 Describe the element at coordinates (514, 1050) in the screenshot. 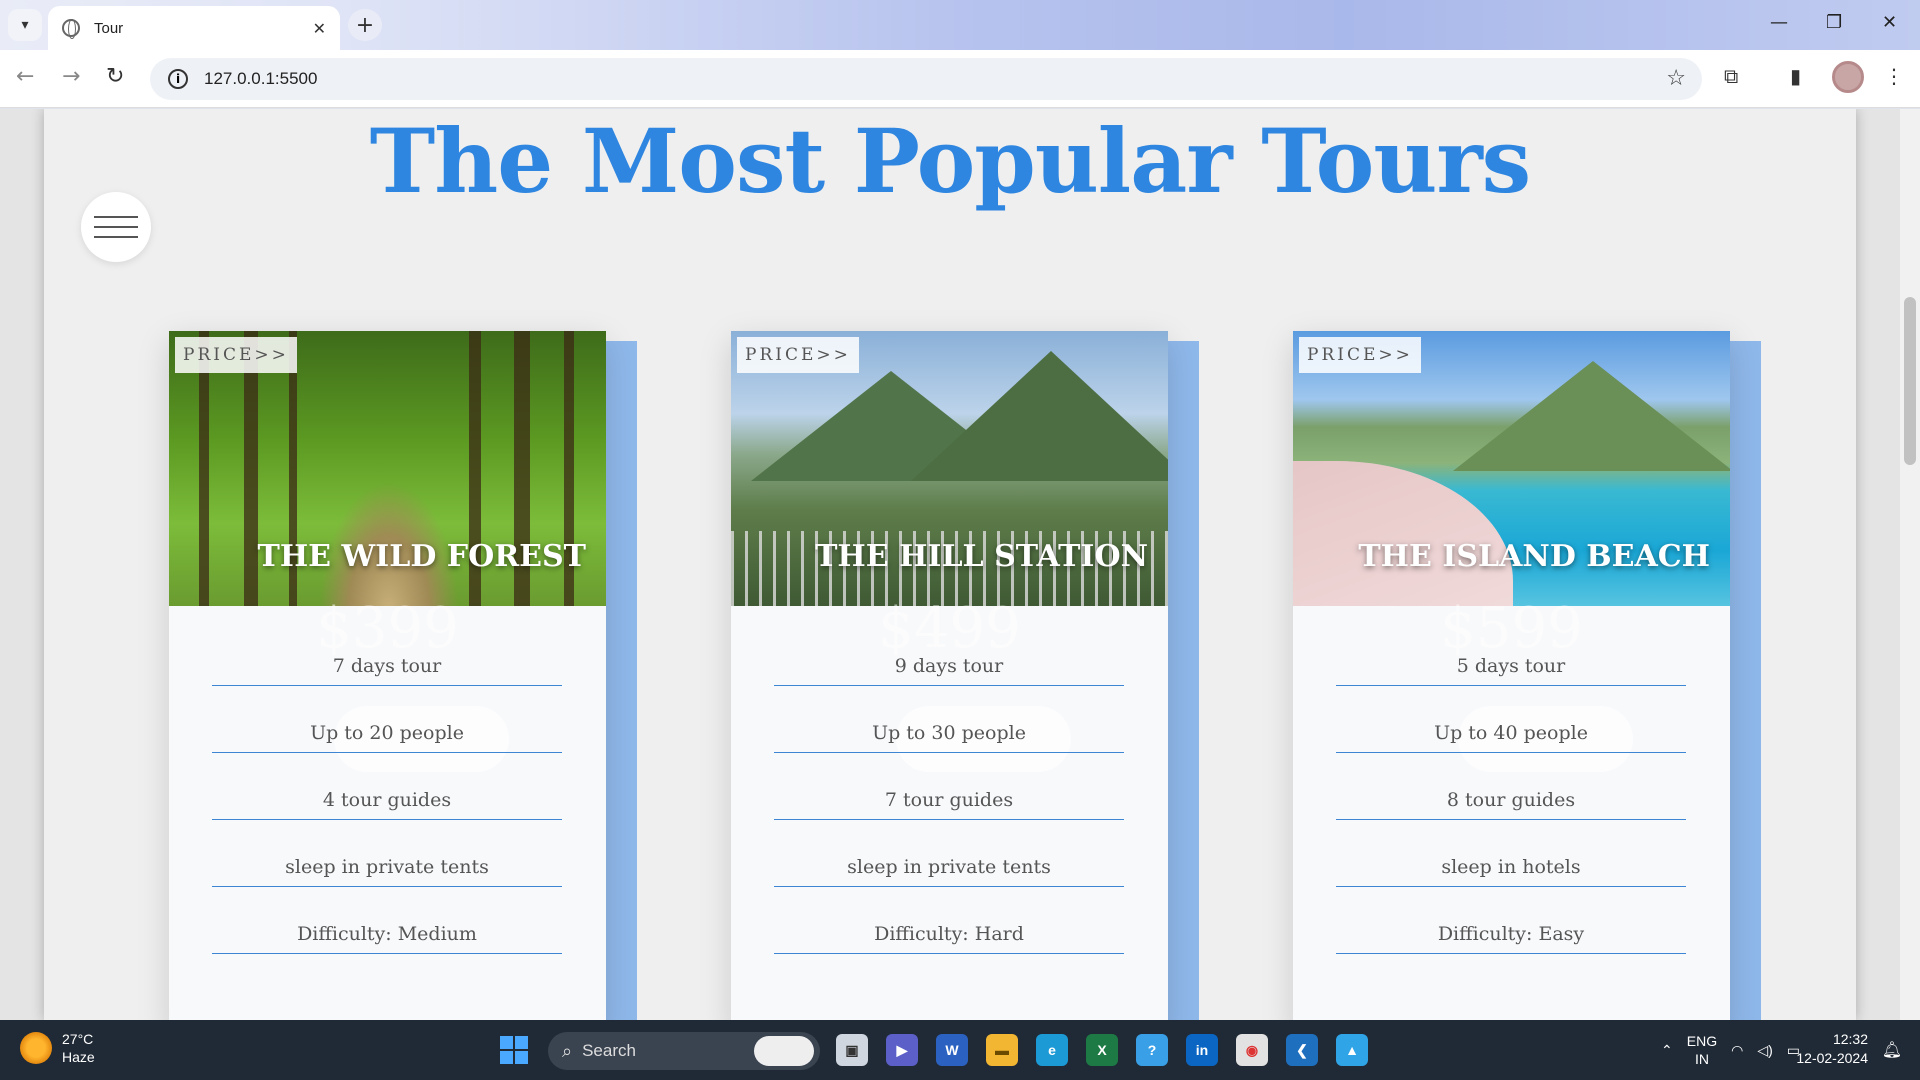

I see `start-button` at that location.